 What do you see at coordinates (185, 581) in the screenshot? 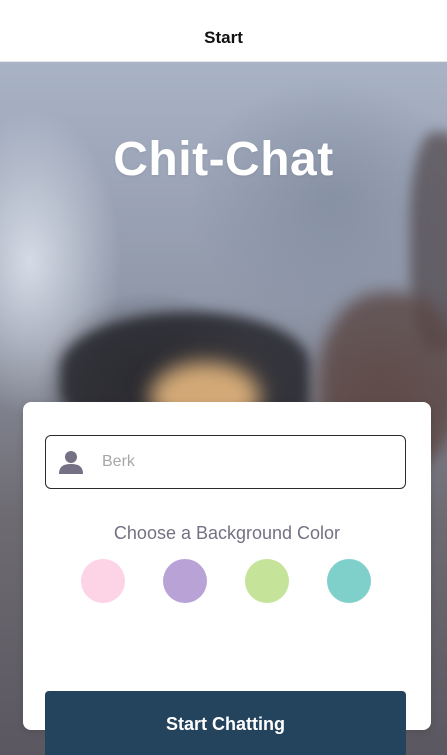
I see `color-swatch-purple` at bounding box center [185, 581].